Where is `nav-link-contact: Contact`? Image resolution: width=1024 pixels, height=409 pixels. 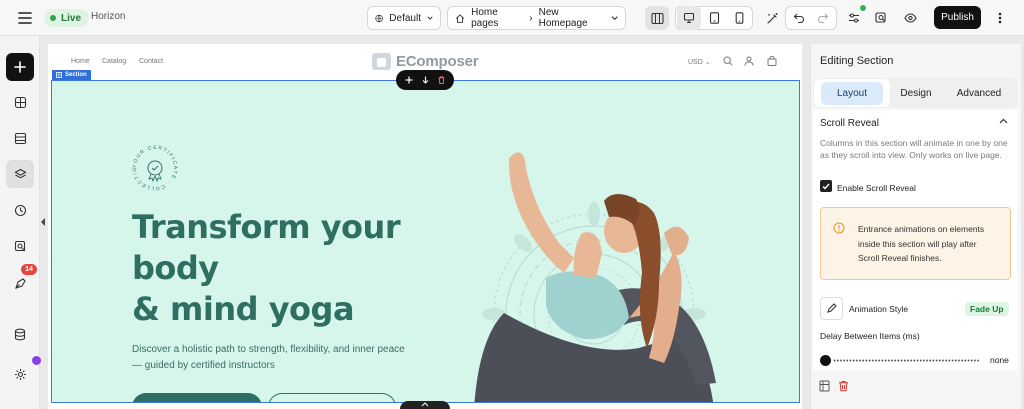
nav-link-contact: Contact is located at coordinates (151, 61).